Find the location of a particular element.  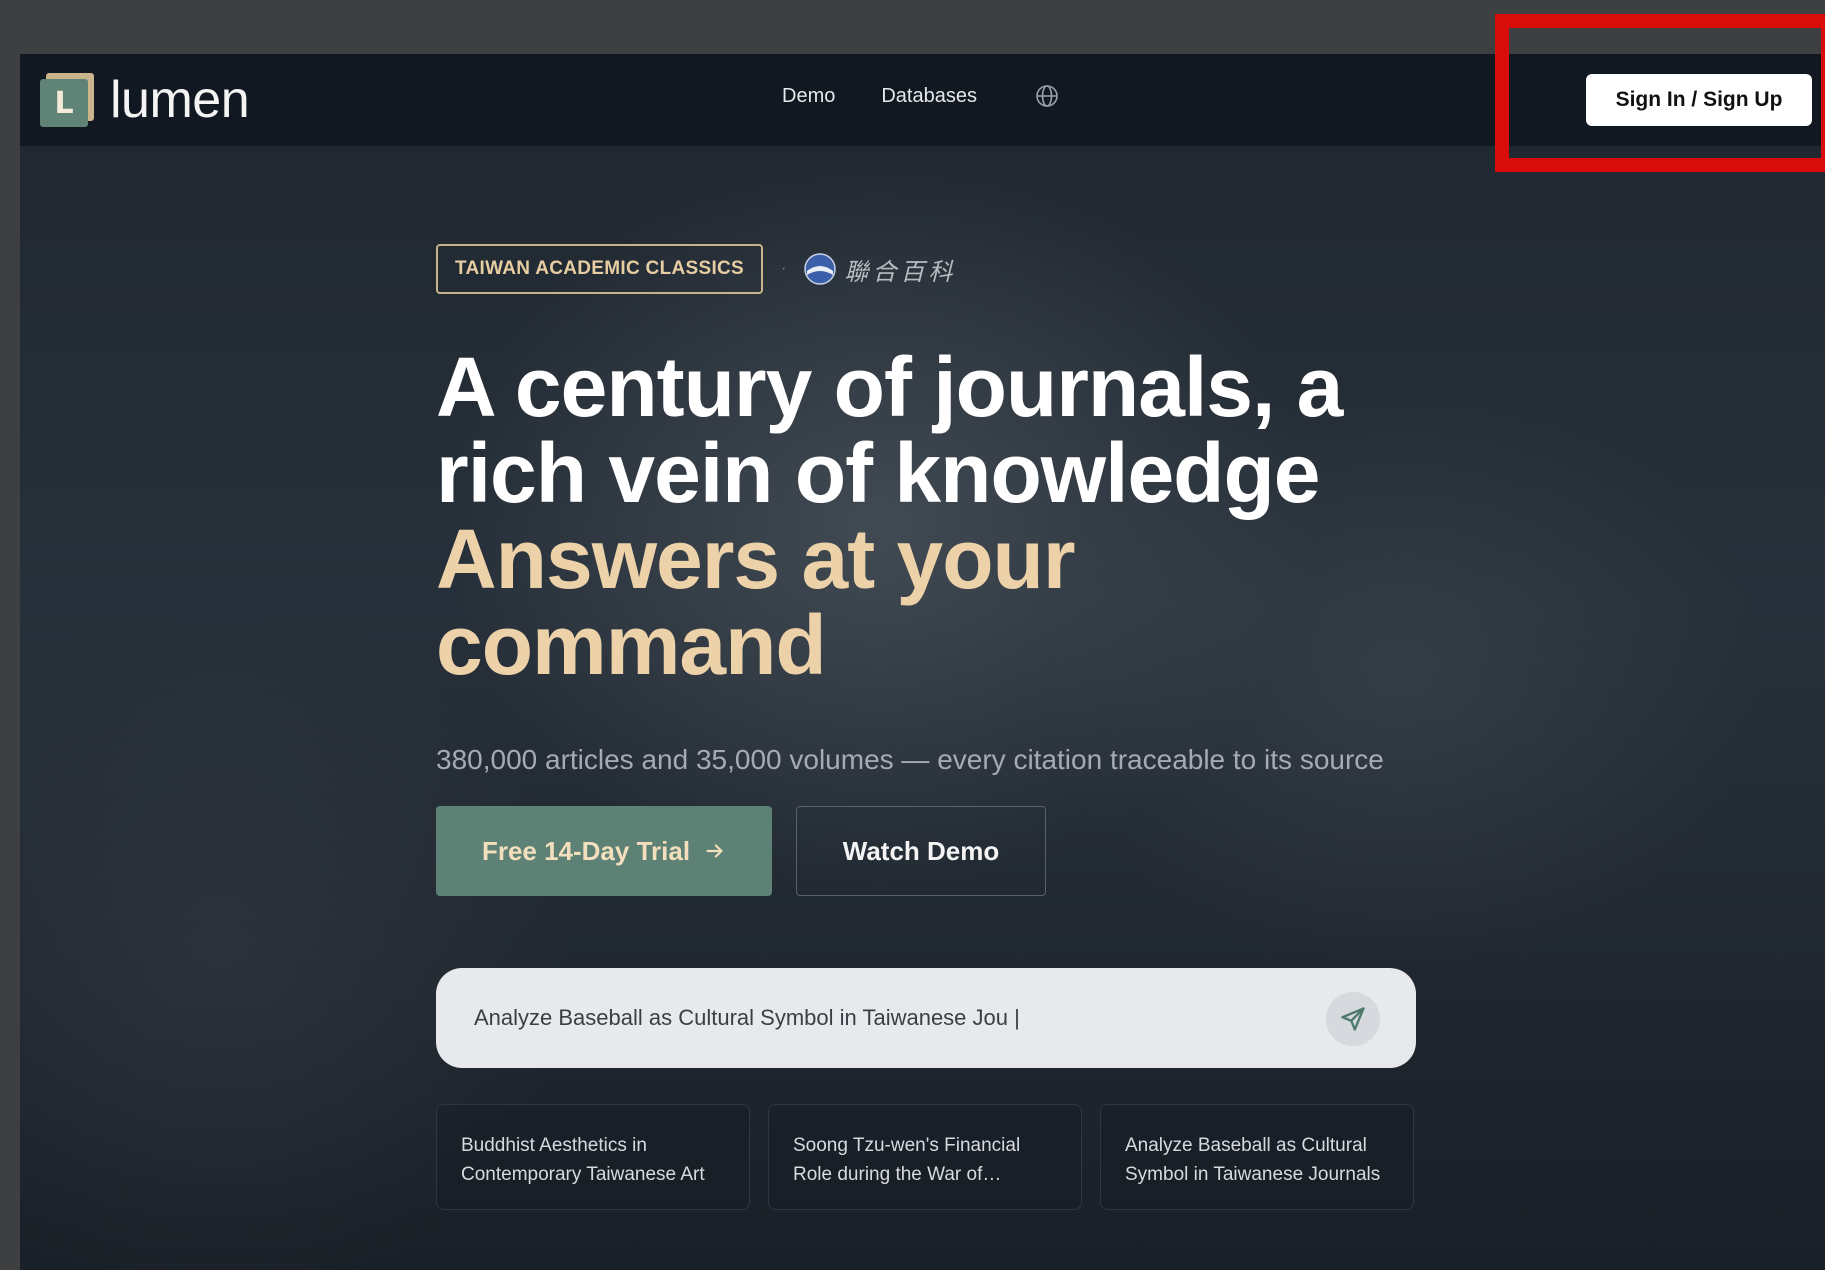

send-icon is located at coordinates (1353, 1019).